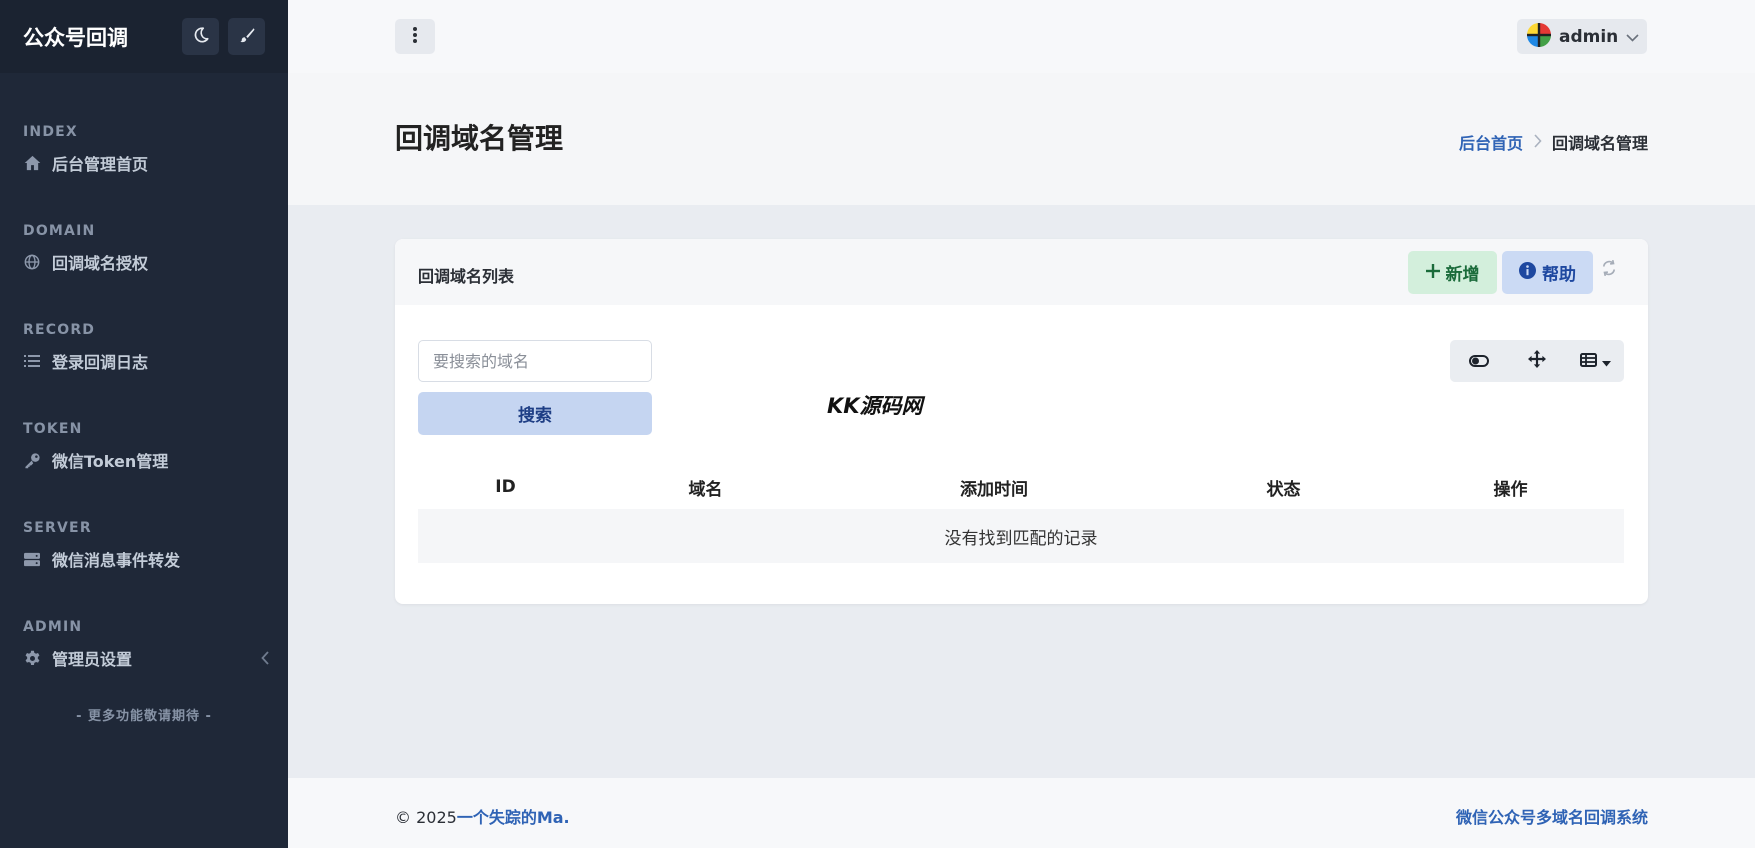  Describe the element at coordinates (265, 659) in the screenshot. I see `chevron-left-icon` at that location.